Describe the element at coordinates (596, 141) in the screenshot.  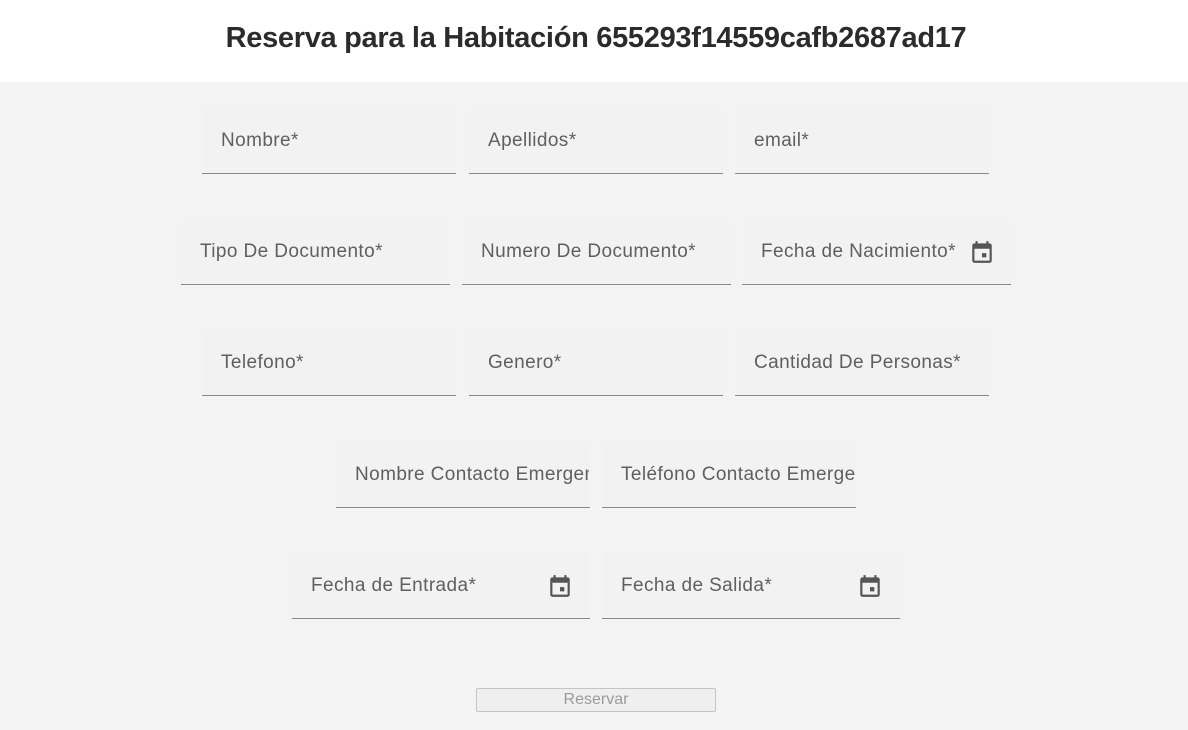
I see `apellidos-field: Apellidos*` at that location.